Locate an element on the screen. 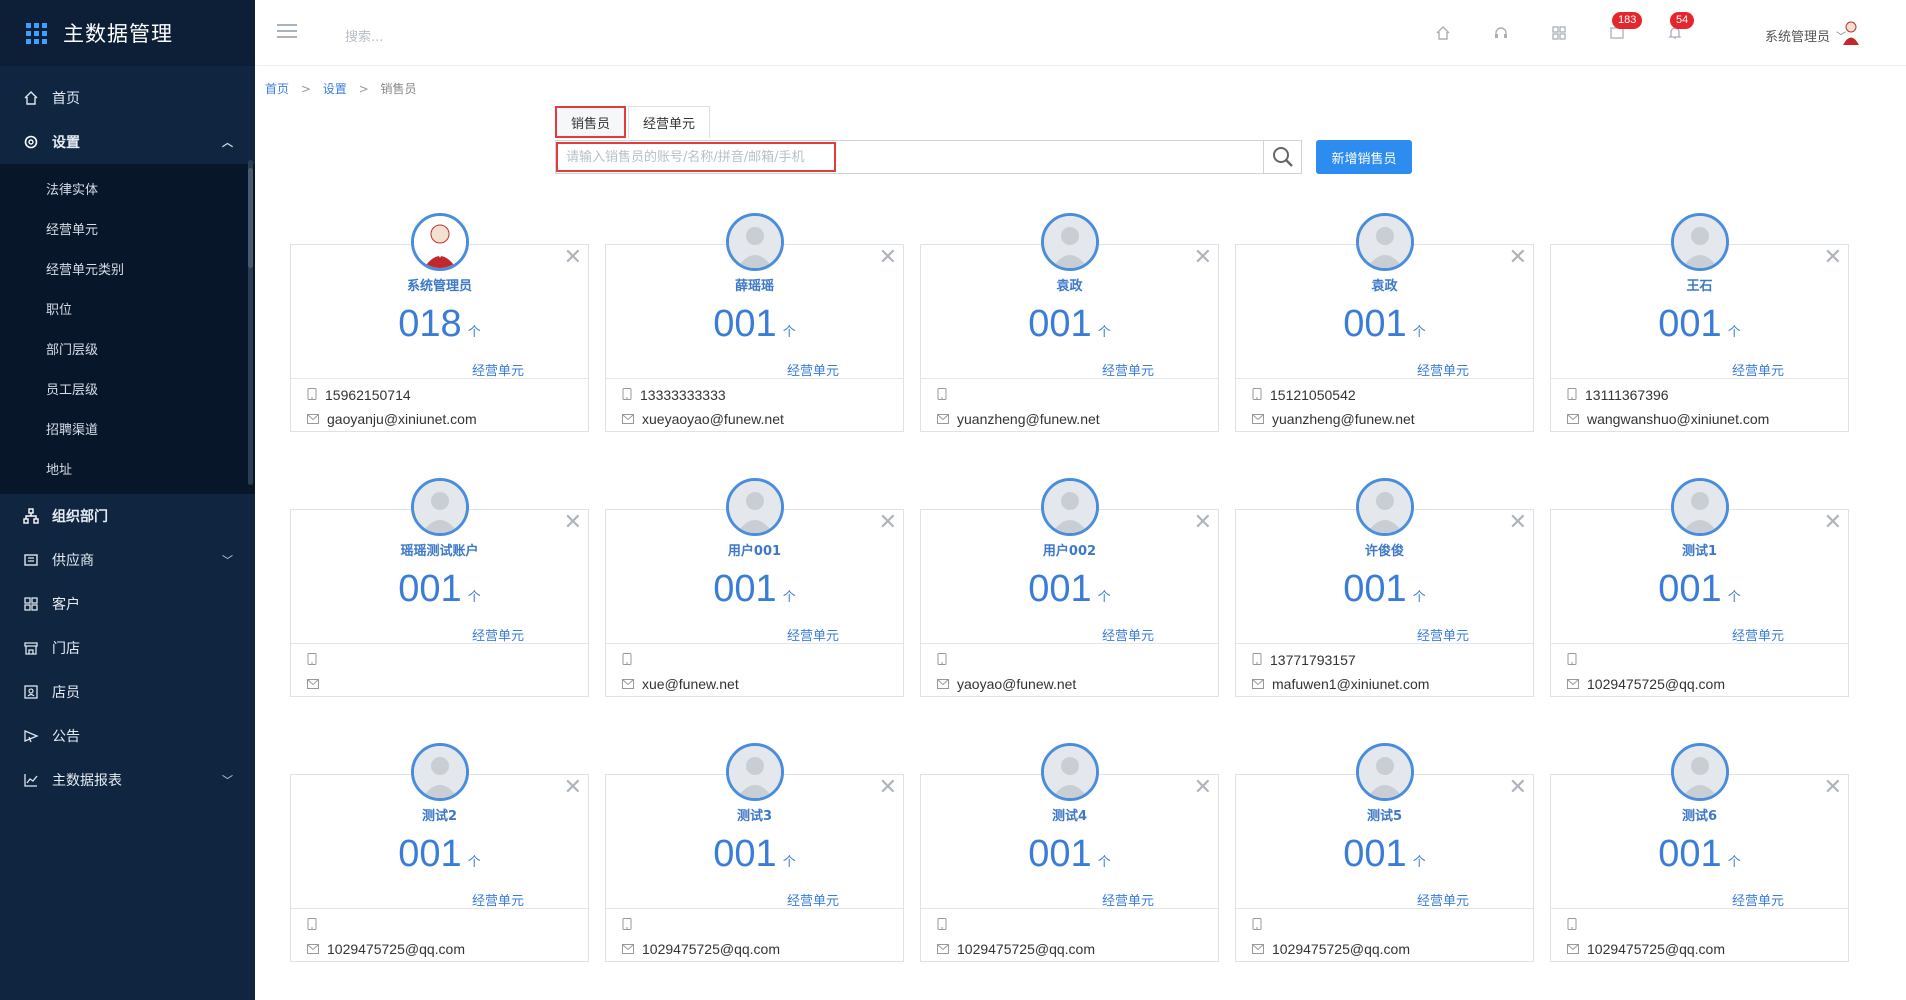 The image size is (1906, 1000). salesperson-card: ✕ 瑶瑶测试账户 001 个经营单元 is located at coordinates (439, 587).